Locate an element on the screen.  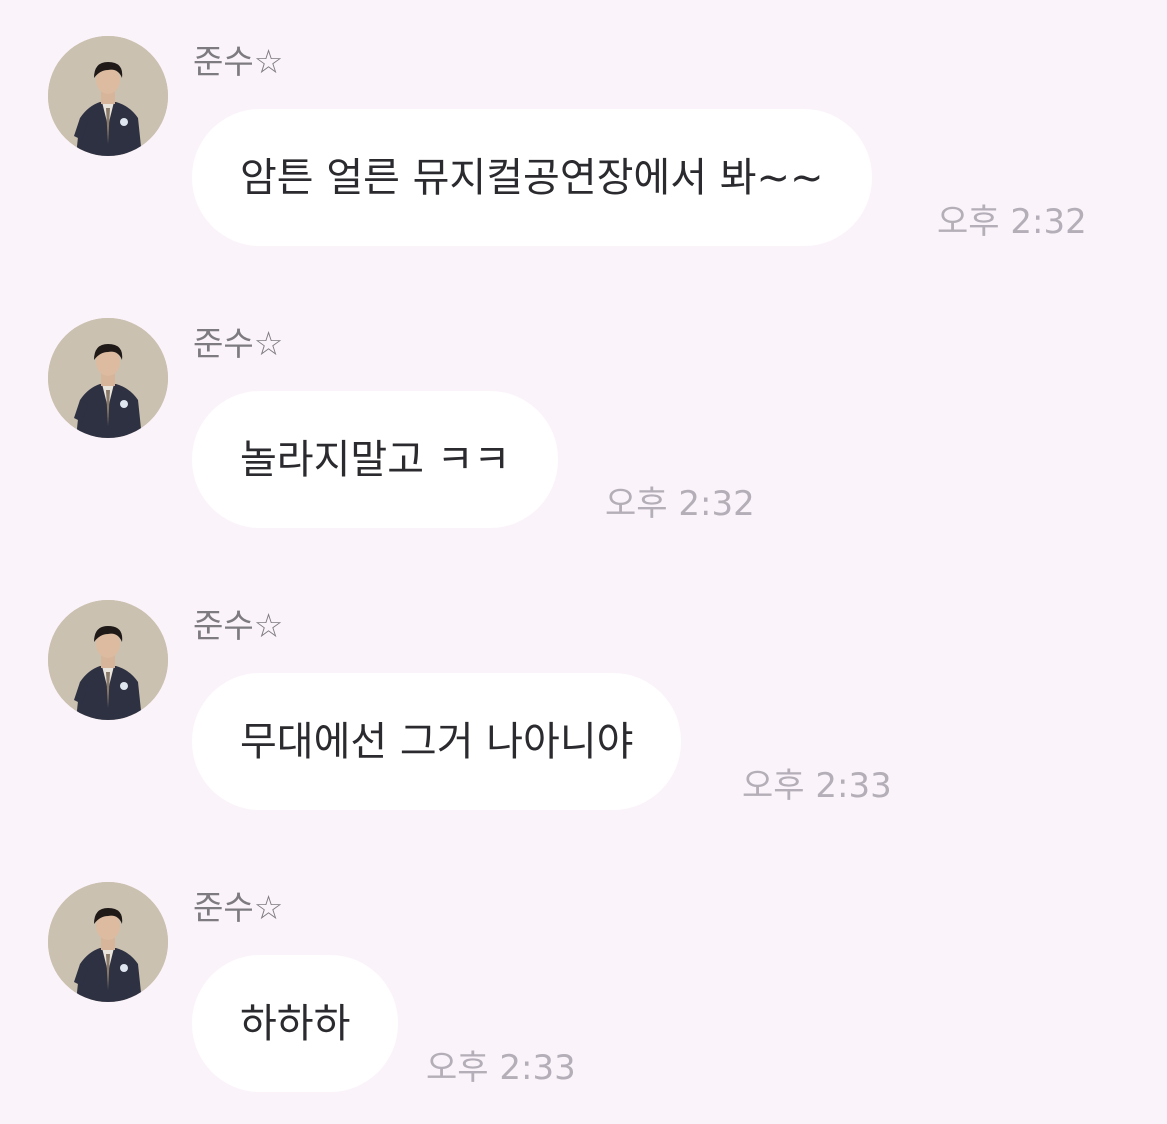
message-bubble: 놀라지말고 ㅋㅋ is located at coordinates (375, 459).